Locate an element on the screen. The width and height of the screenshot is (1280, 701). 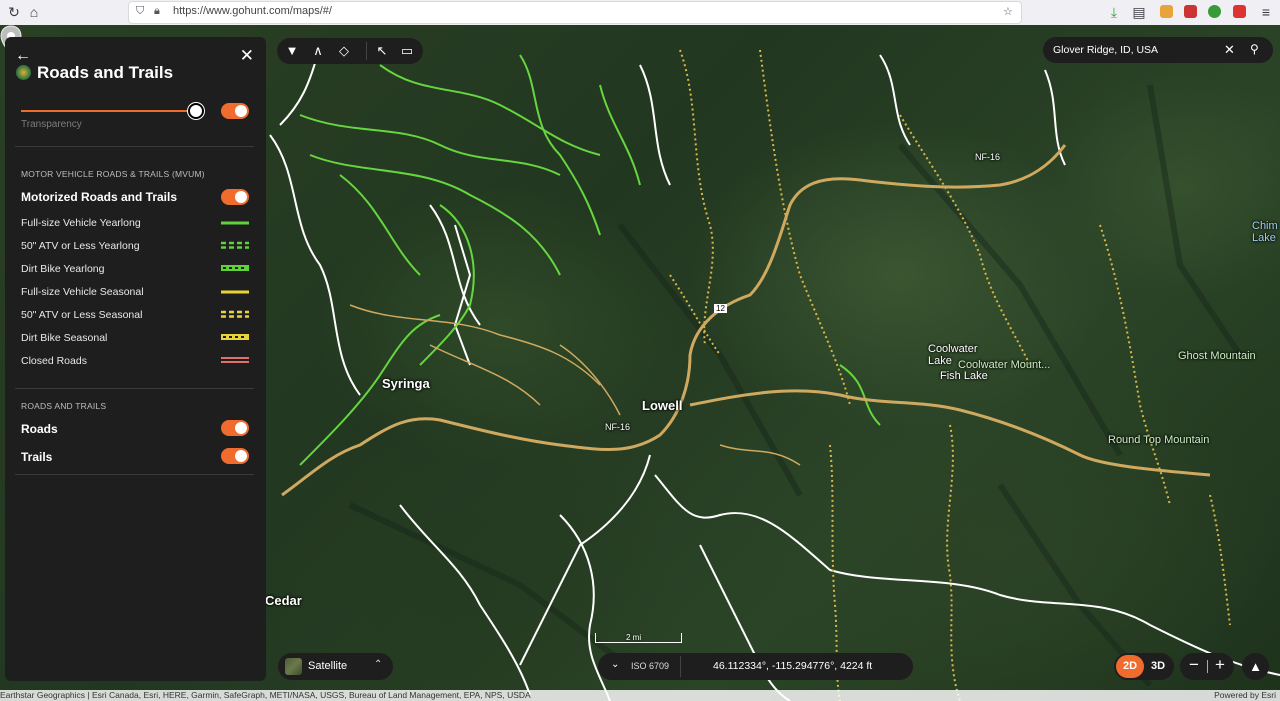
menu-icon: ≡ is located at coordinates (1266, 12).